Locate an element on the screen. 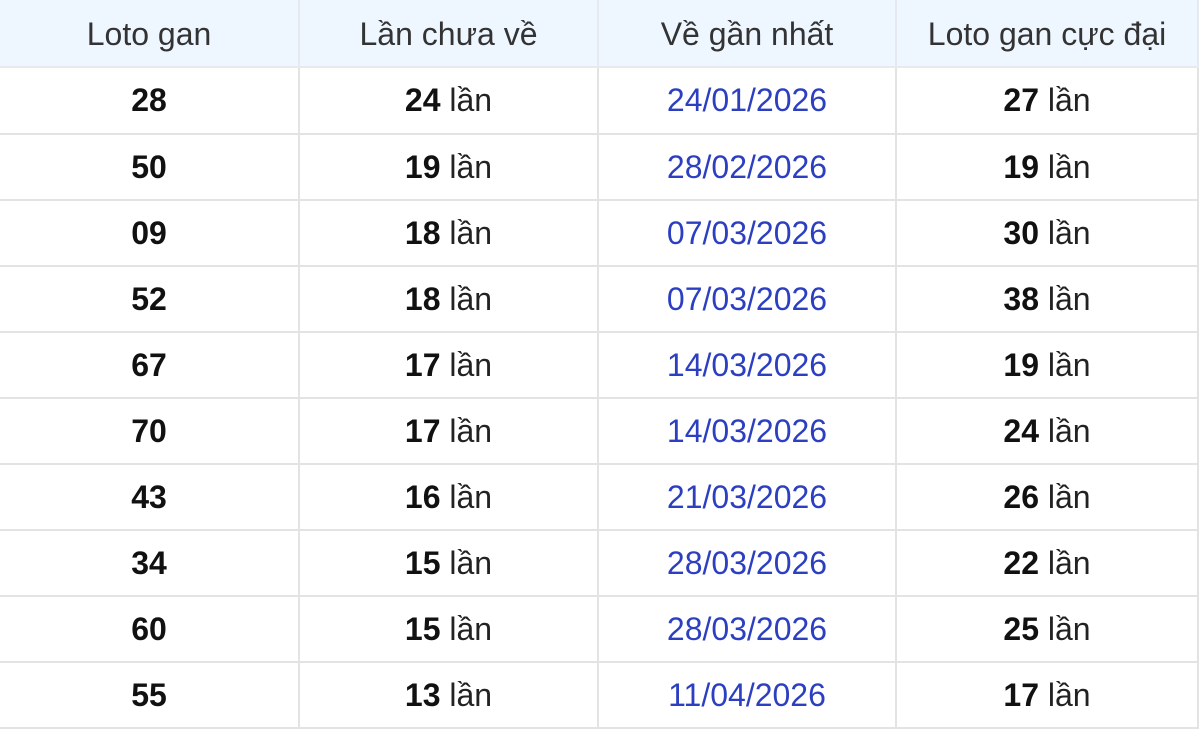 The height and width of the screenshot is (729, 1200). max-gap-cell: 38 lần is located at coordinates (1047, 299).